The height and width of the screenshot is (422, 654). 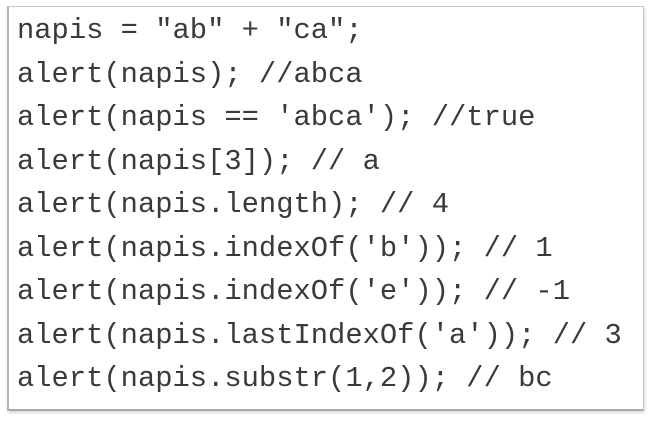 What do you see at coordinates (233, 204) in the screenshot?
I see `code-line: alert(napis.length); // 4` at bounding box center [233, 204].